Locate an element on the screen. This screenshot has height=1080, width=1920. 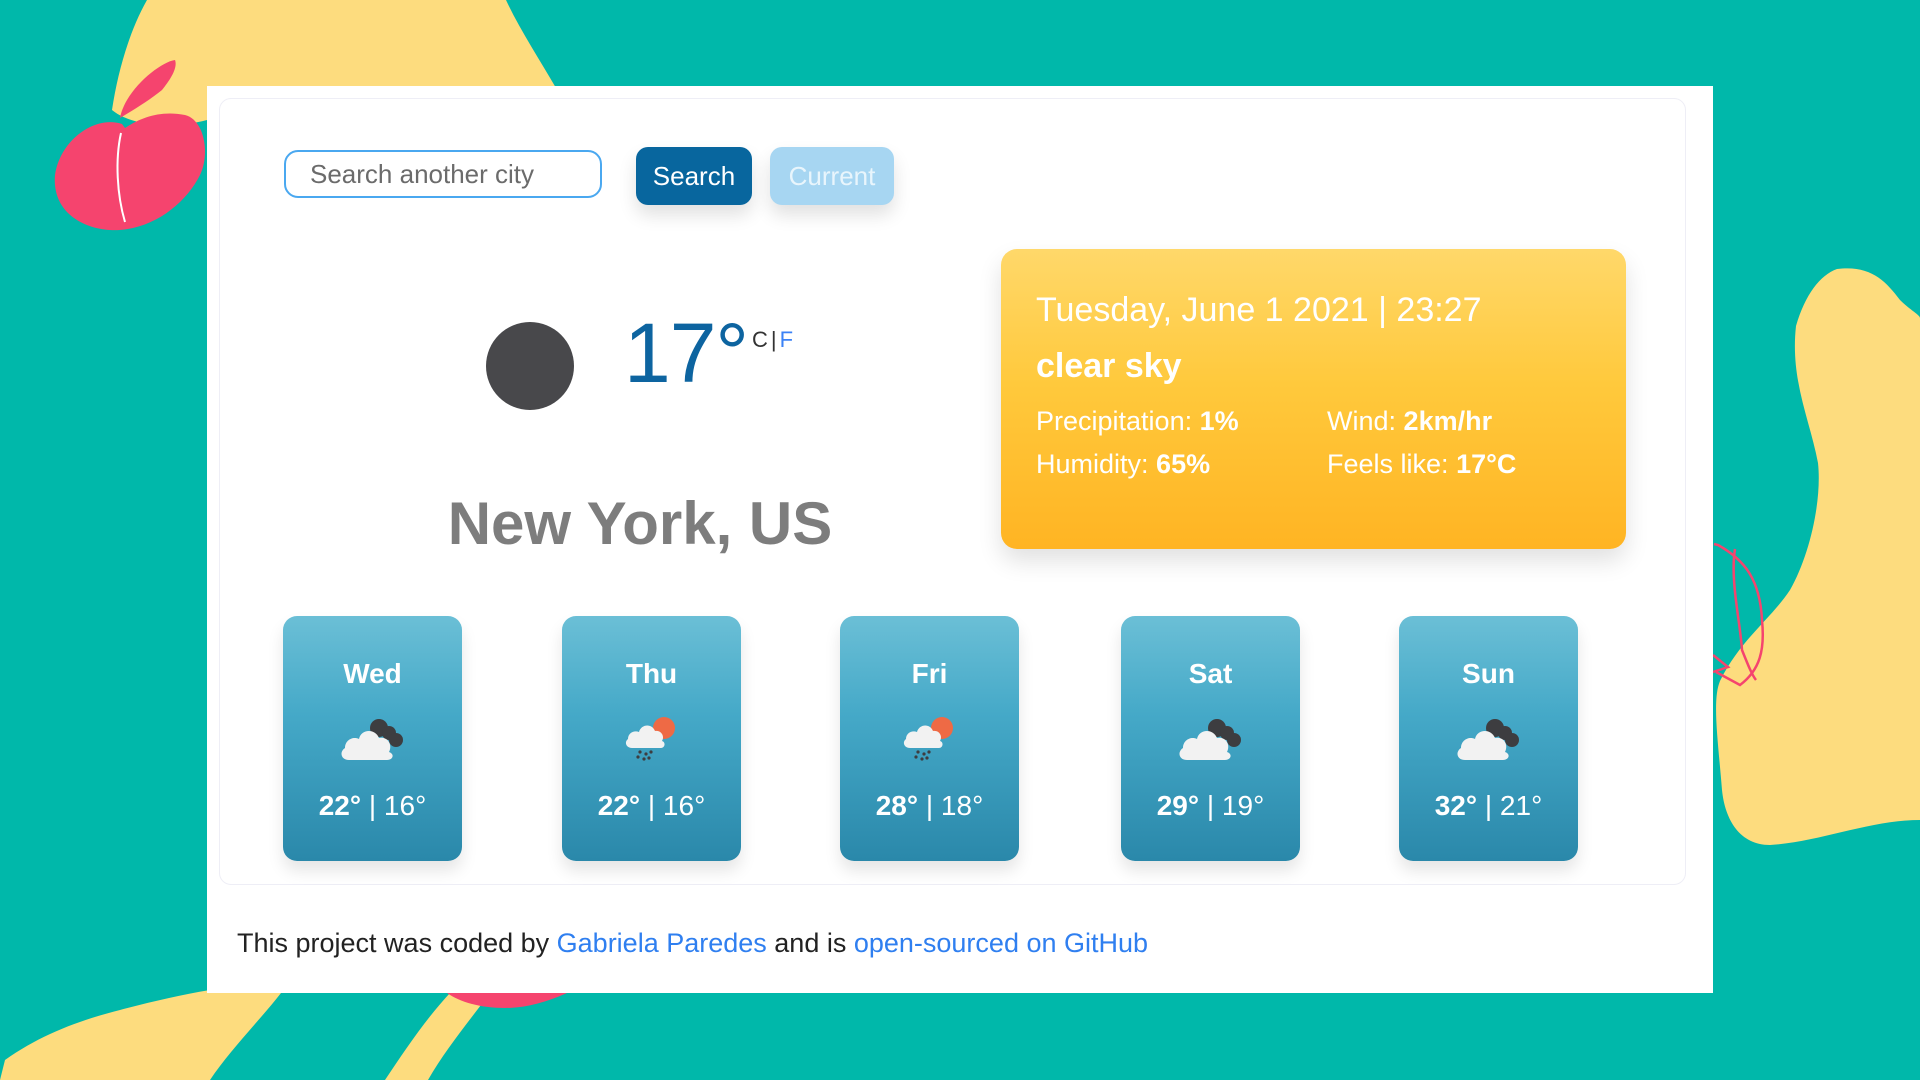
forecast-day: Thu is located at coordinates (651, 673).